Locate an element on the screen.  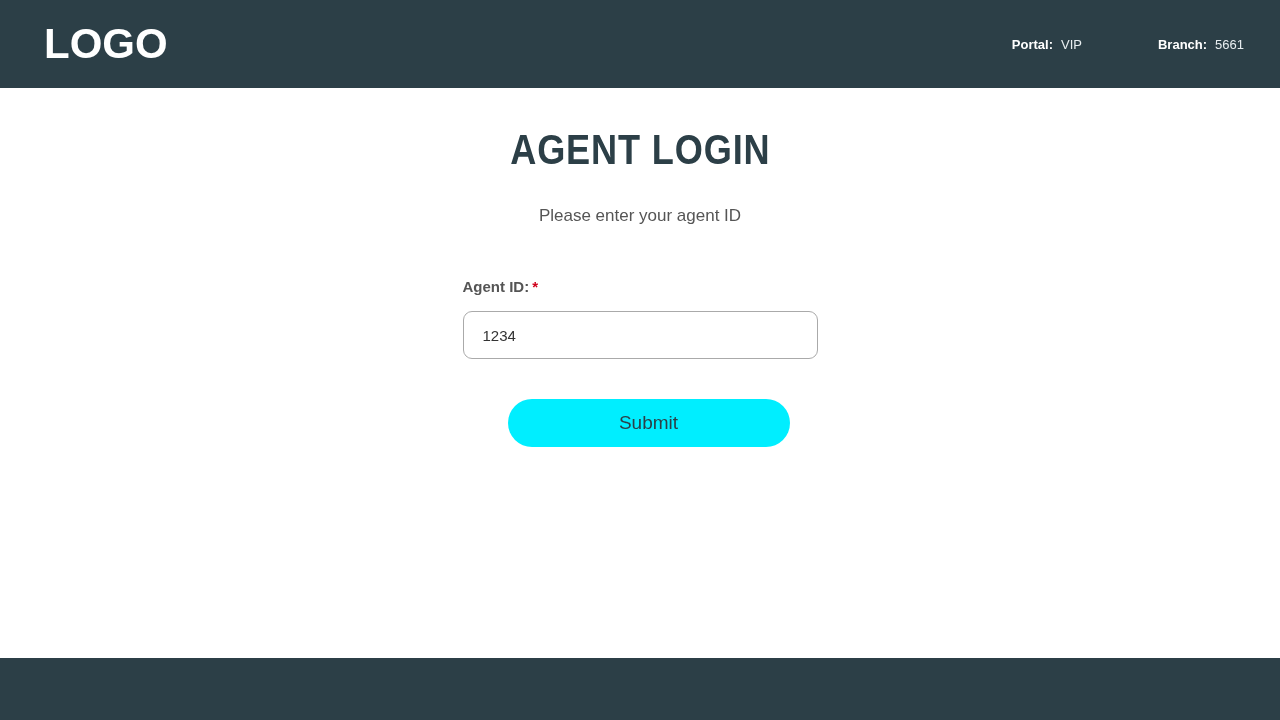
field-label: Agent ID: is located at coordinates (496, 286).